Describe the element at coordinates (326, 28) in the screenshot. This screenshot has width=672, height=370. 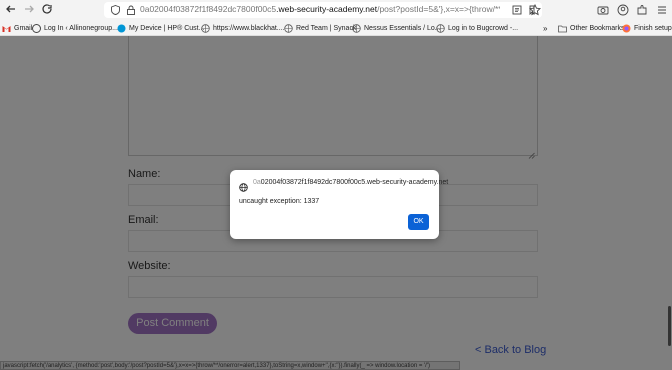
I see `bookmark-label: Red Team | Synack` at that location.